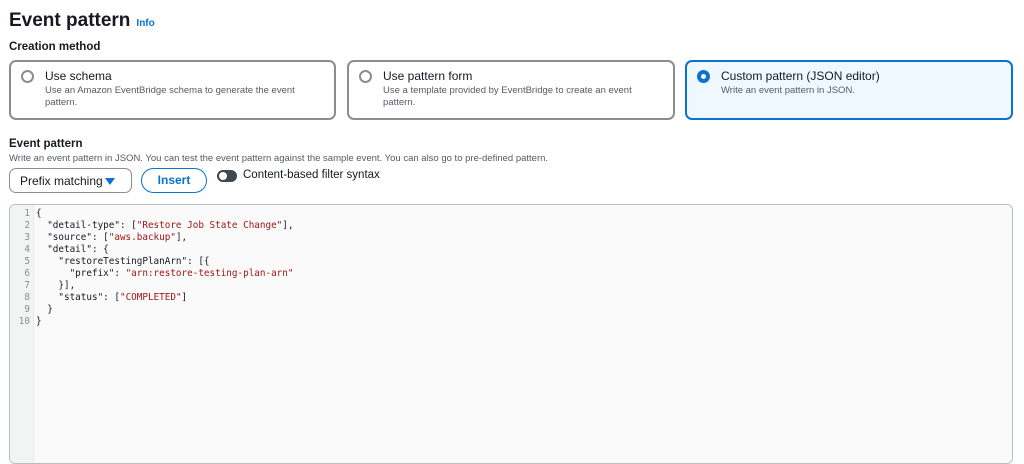 The width and height of the screenshot is (1024, 464). I want to click on code-line: 3 "source": ["aws.backup"],, so click(151, 238).